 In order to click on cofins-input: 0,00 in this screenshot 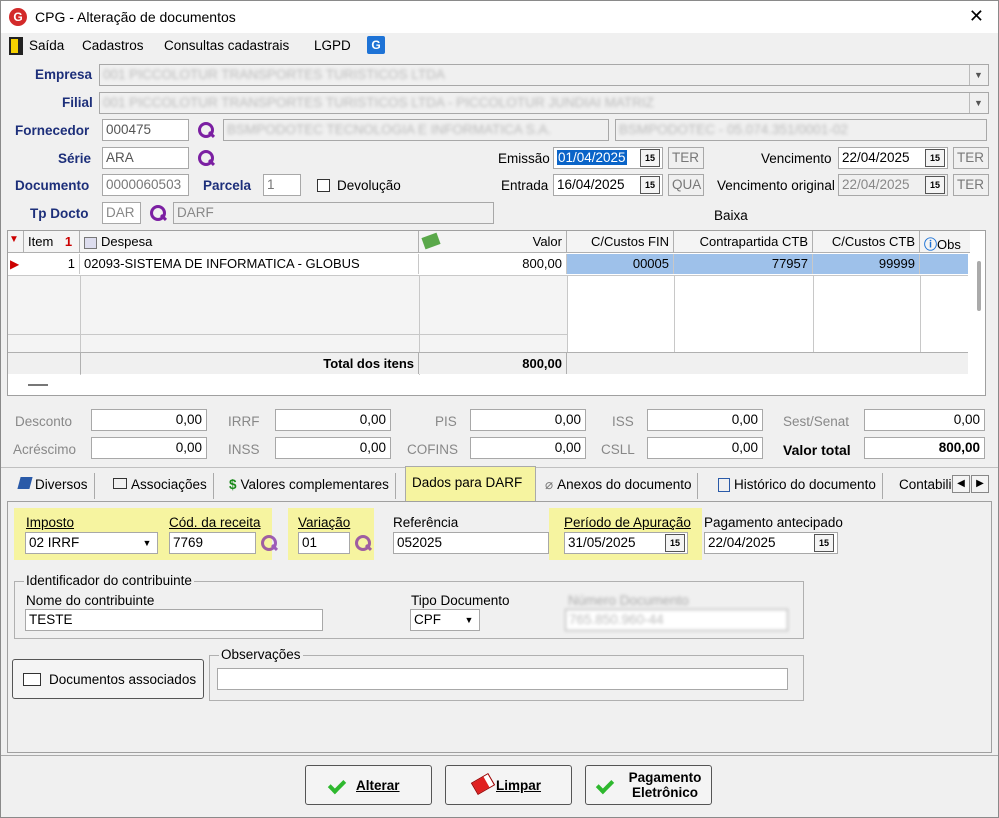, I will do `click(528, 448)`.